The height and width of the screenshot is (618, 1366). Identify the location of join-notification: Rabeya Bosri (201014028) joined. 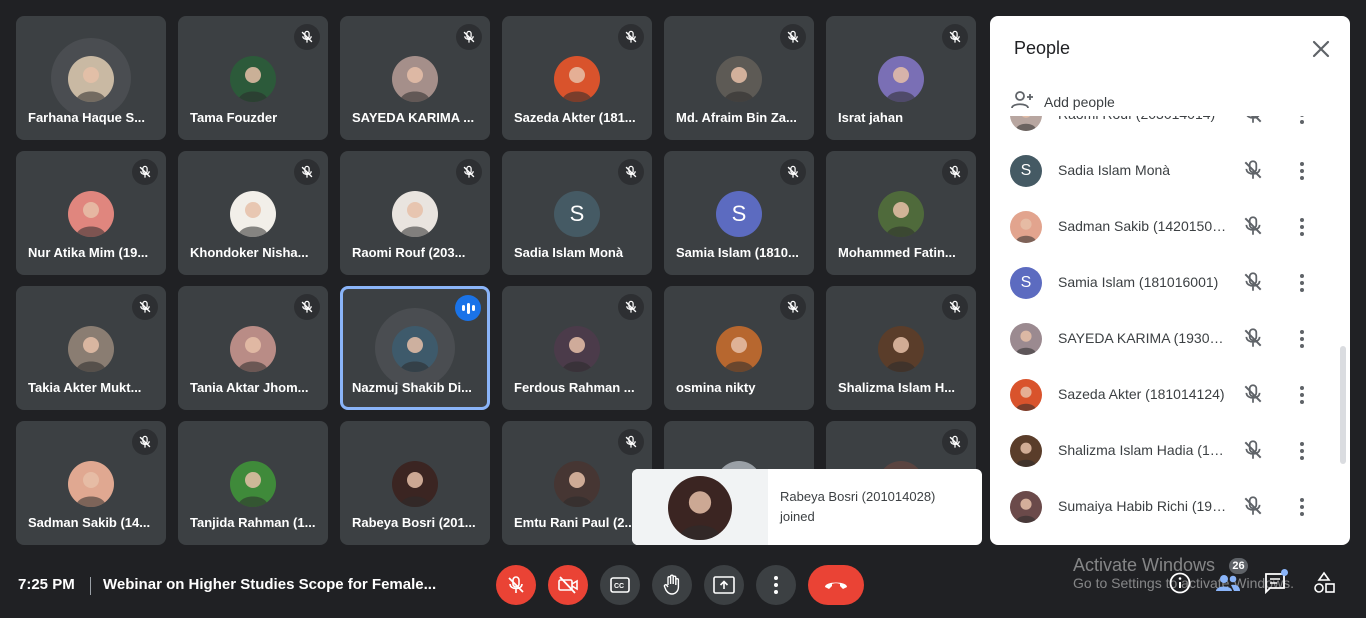
(807, 507).